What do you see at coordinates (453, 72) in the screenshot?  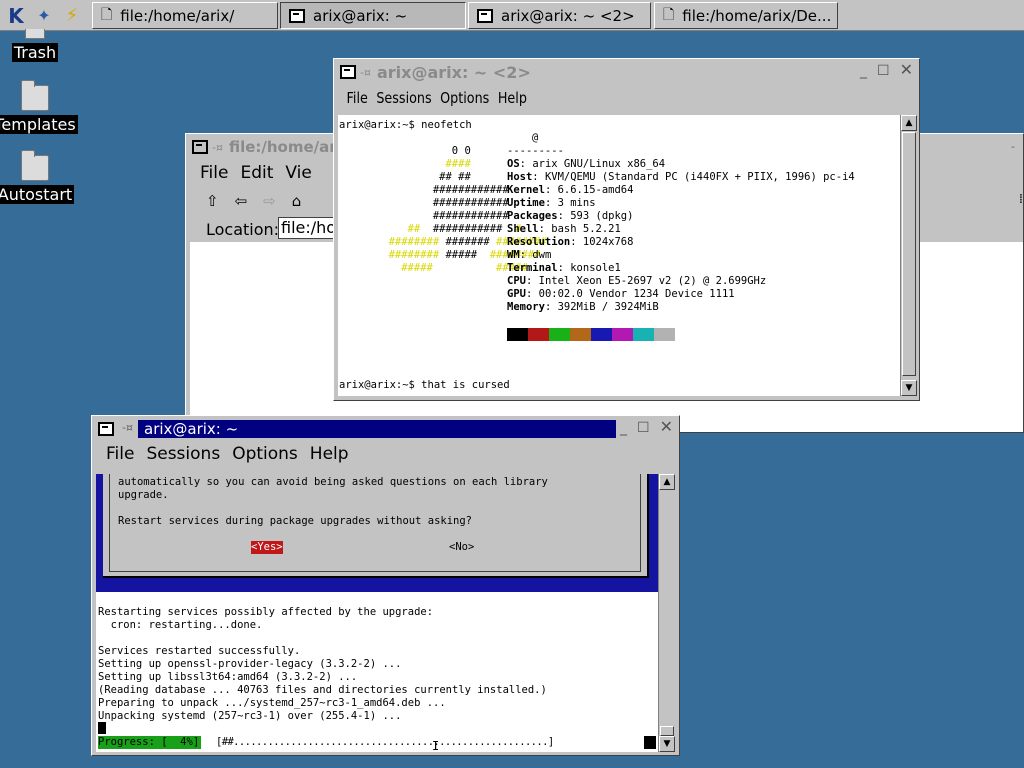 I see `window-title: arix@arix: ~ <2>` at bounding box center [453, 72].